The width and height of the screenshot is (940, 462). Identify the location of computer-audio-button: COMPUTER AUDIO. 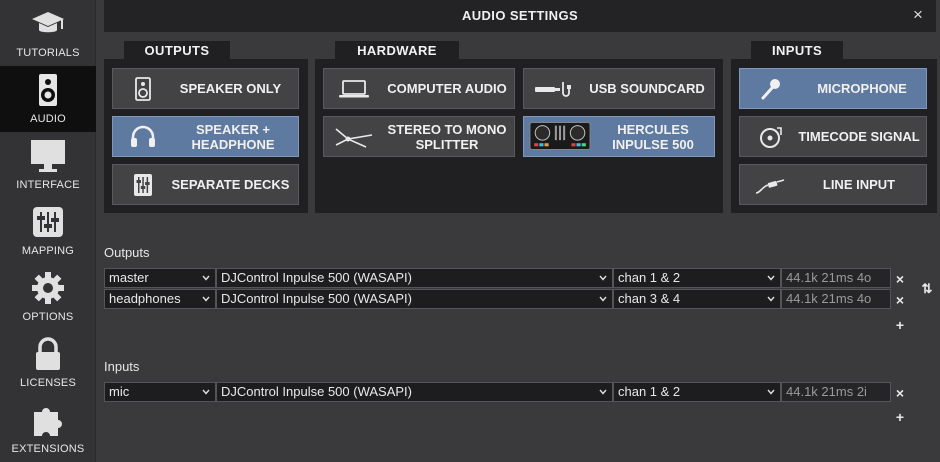
(419, 88).